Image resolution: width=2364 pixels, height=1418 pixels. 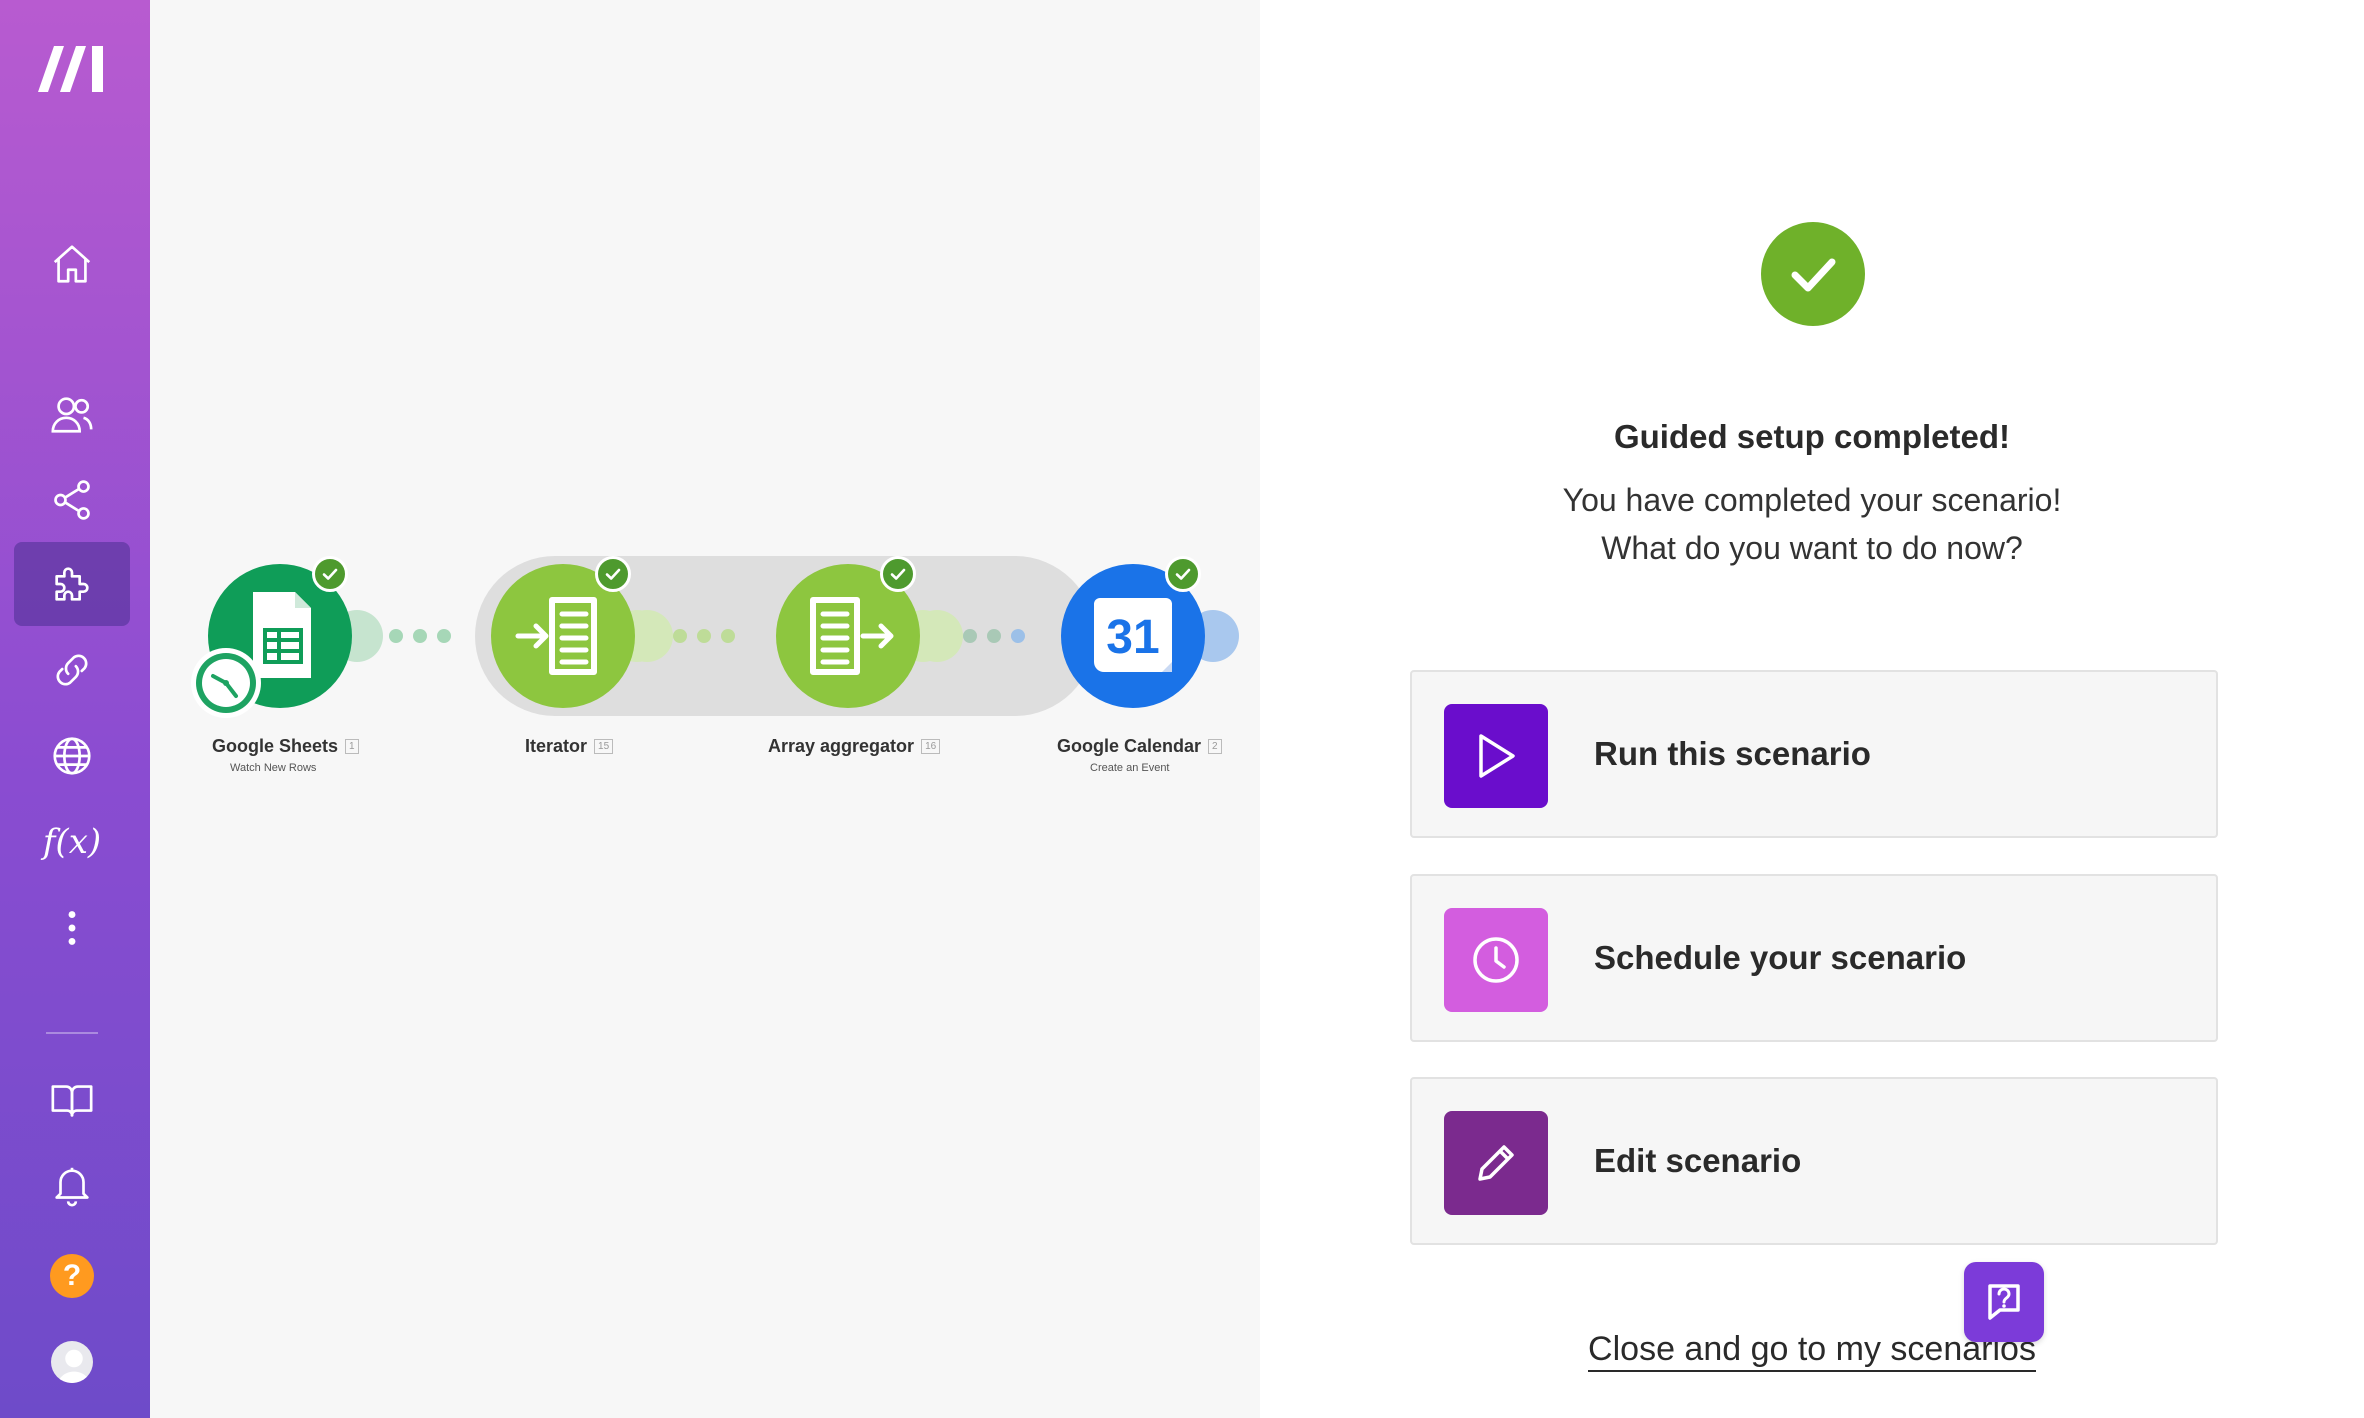 I want to click on schedule-scenario-button: Schedule your scenario, so click(x=1814, y=958).